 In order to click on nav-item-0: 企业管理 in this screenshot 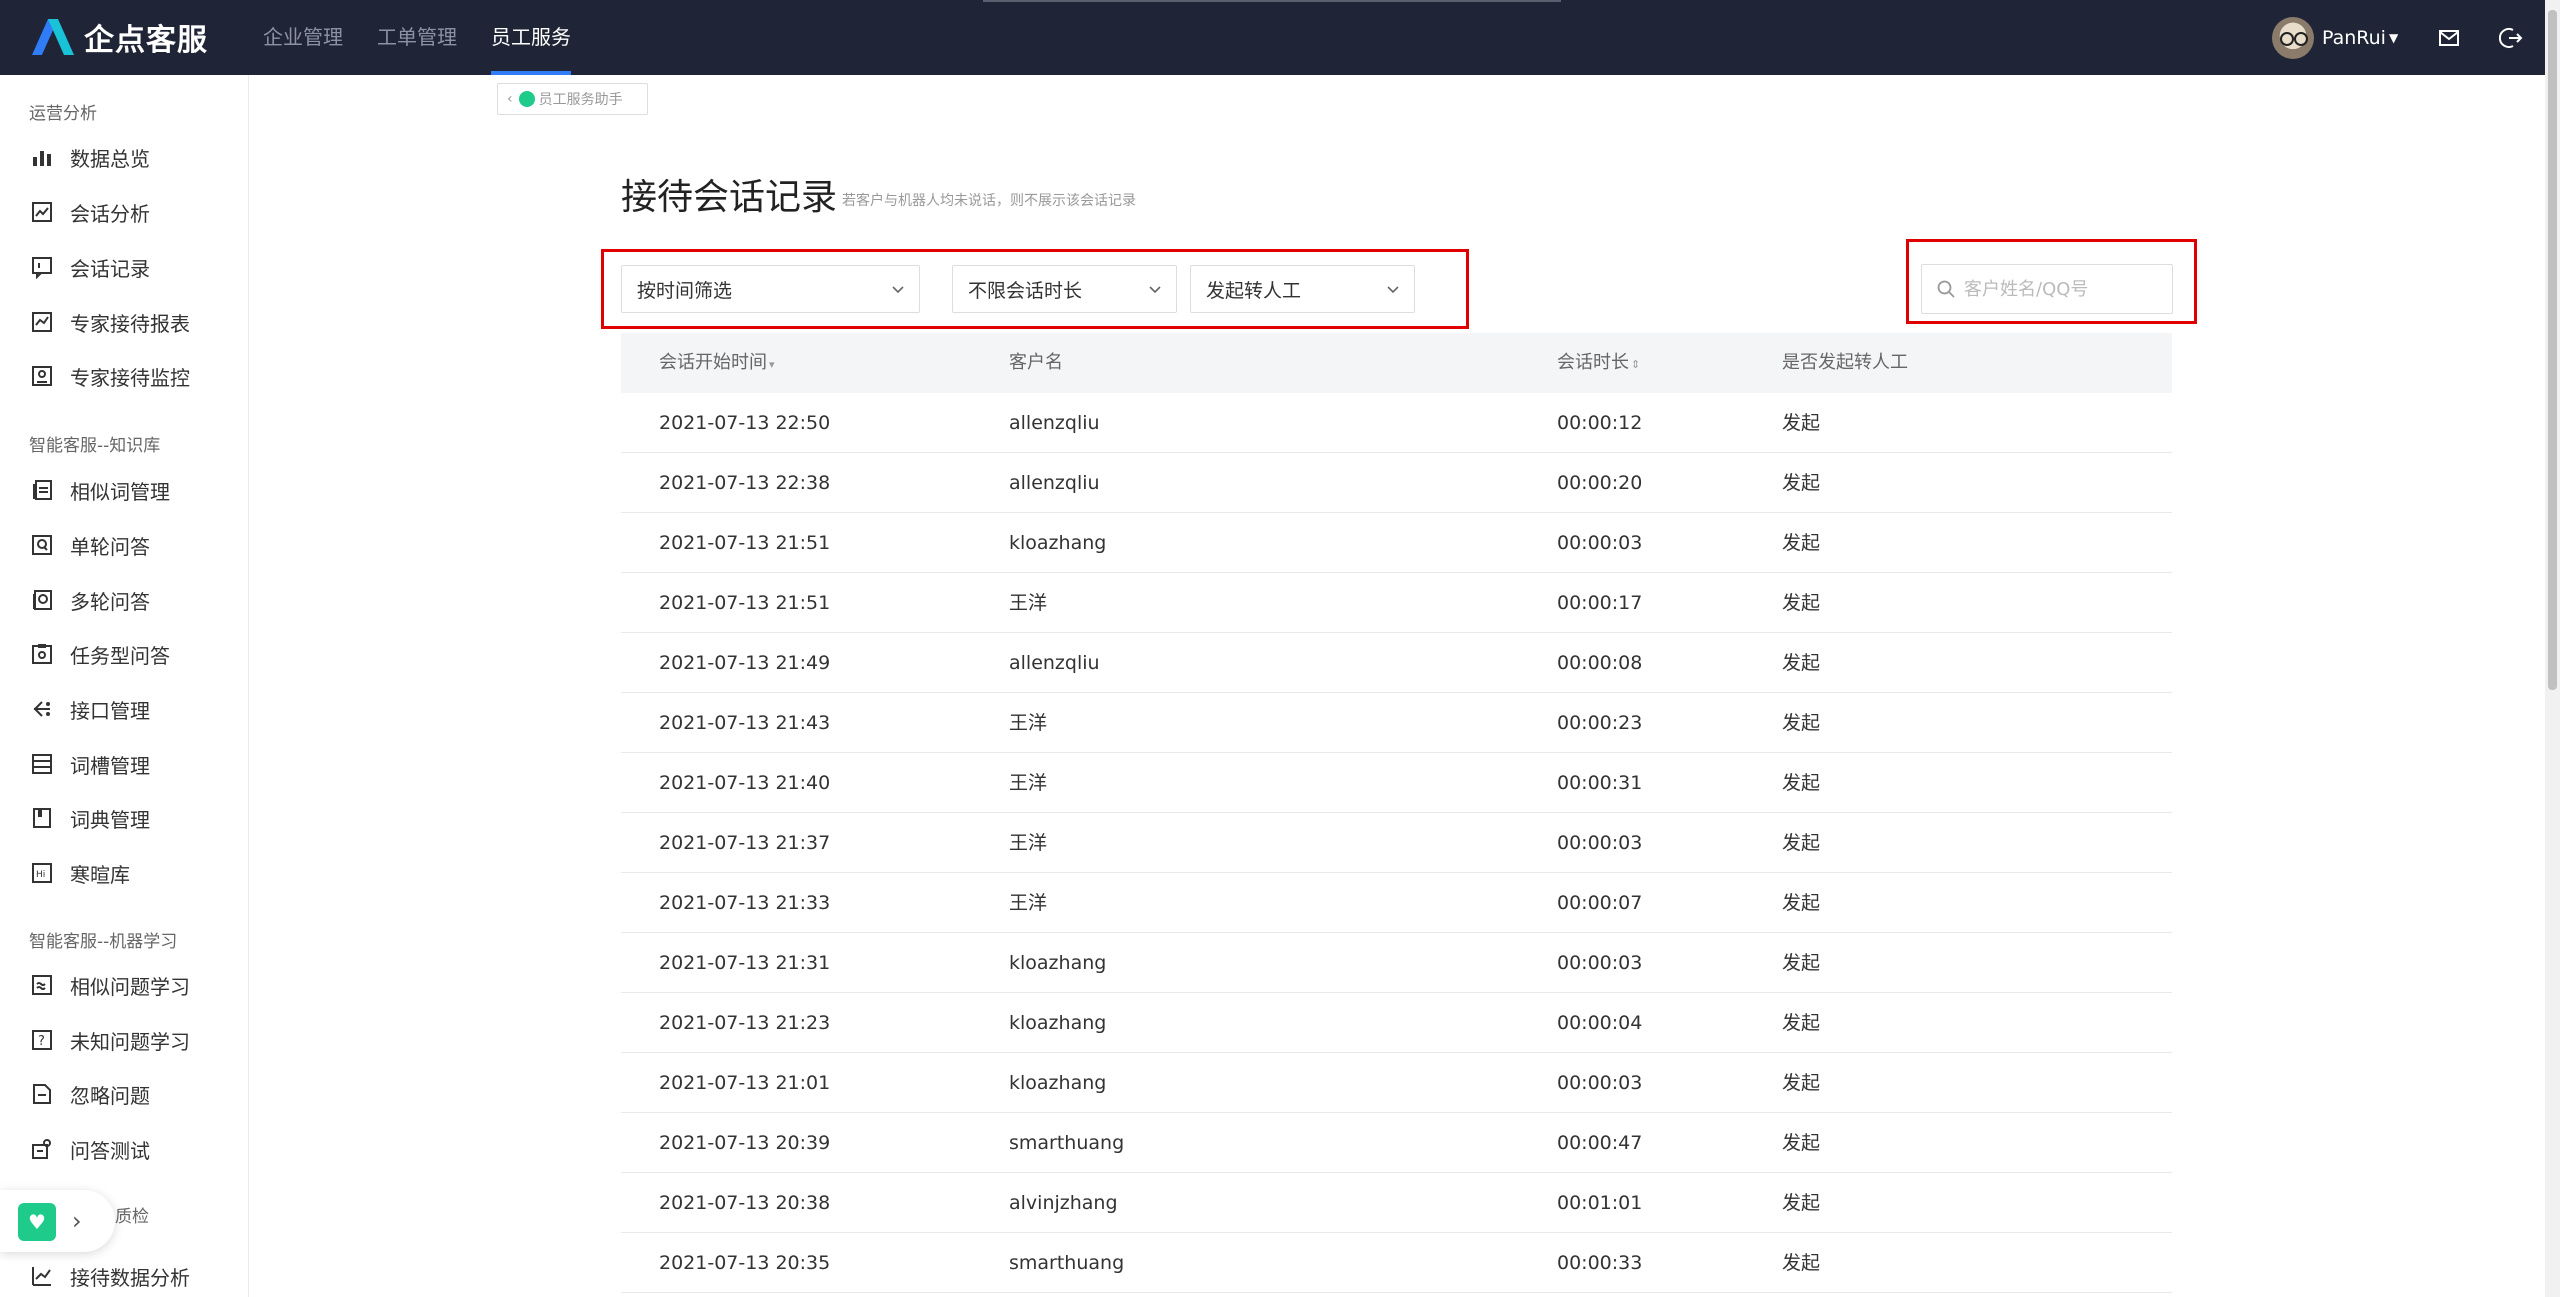, I will do `click(303, 37)`.